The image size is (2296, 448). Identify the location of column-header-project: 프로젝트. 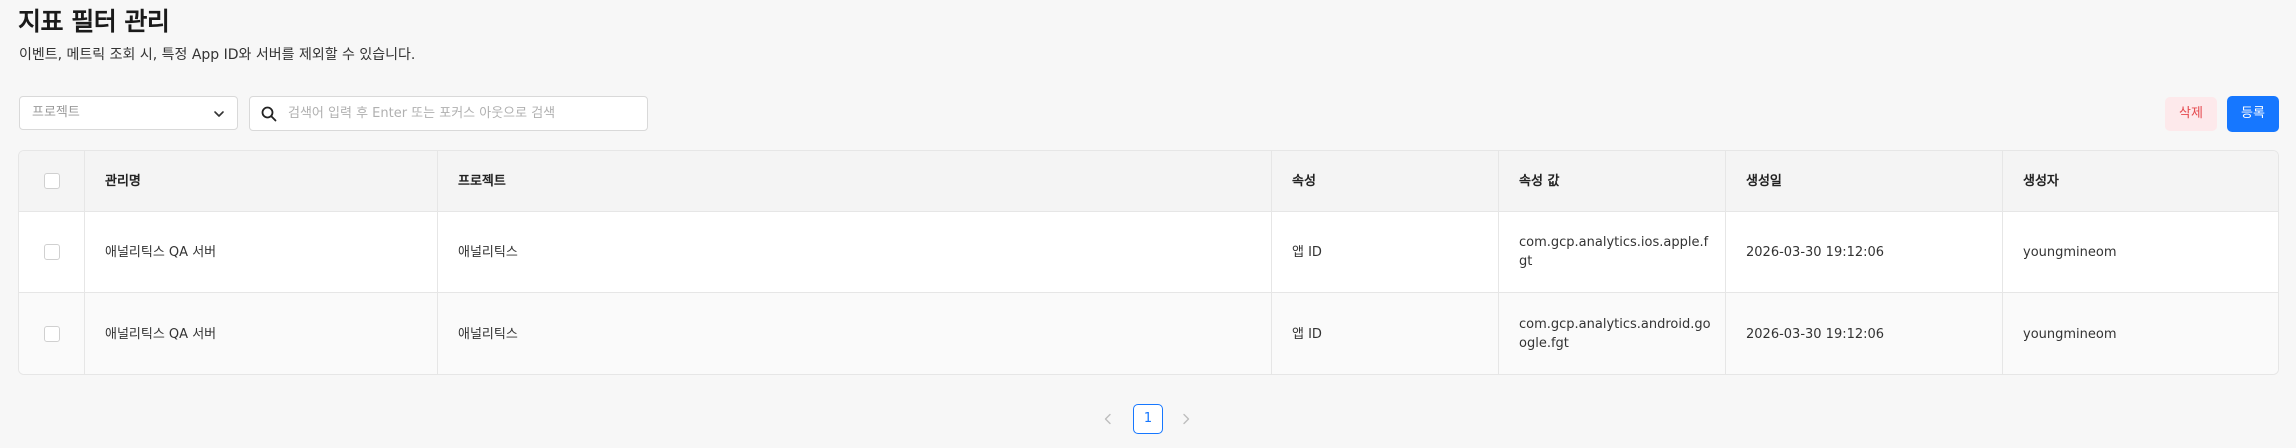
(855, 181).